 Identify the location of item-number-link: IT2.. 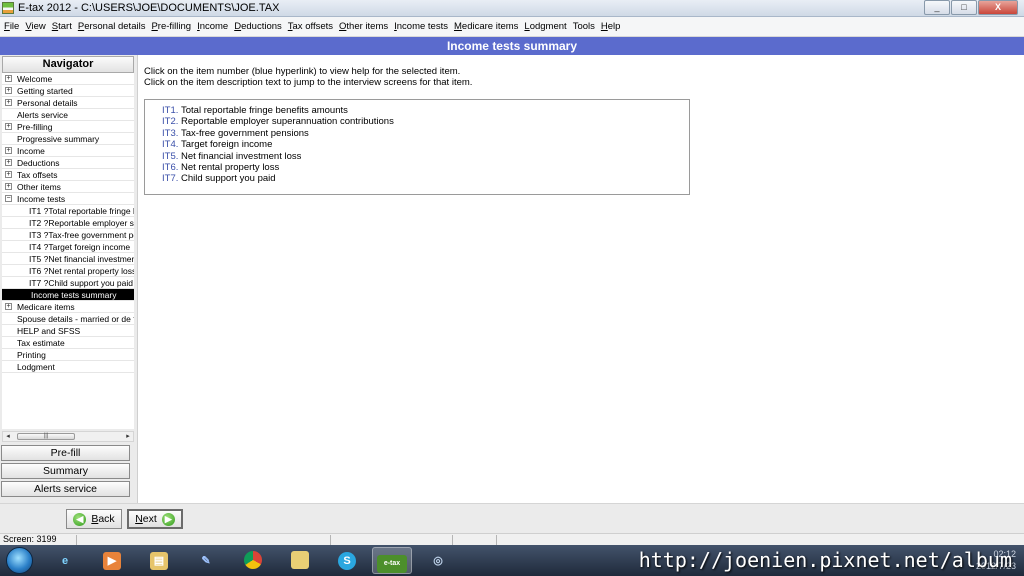
(171, 121).